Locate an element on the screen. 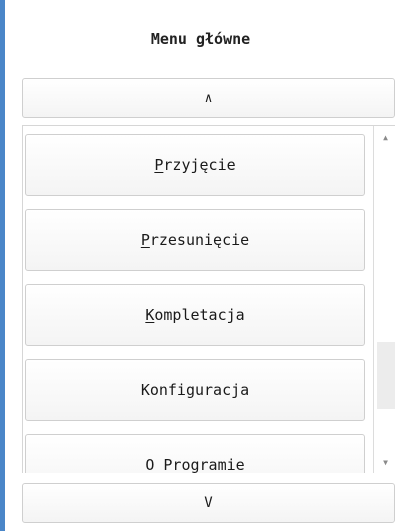  menu-item-o-programie: O Programie is located at coordinates (195, 453).